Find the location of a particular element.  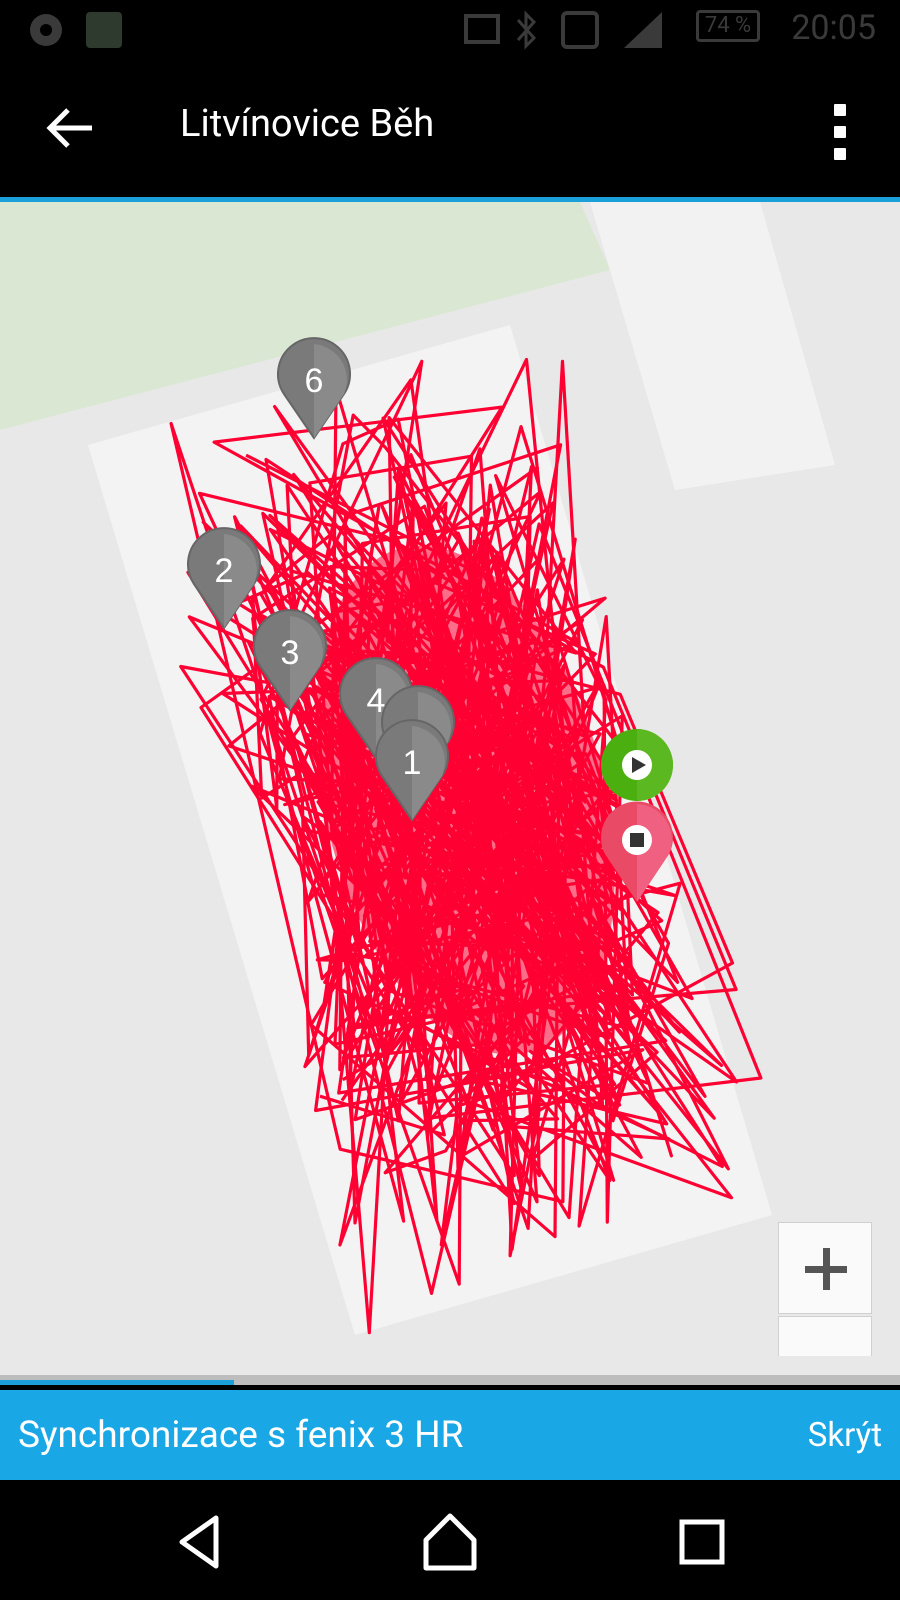

overflow-menu-button is located at coordinates (840, 134).